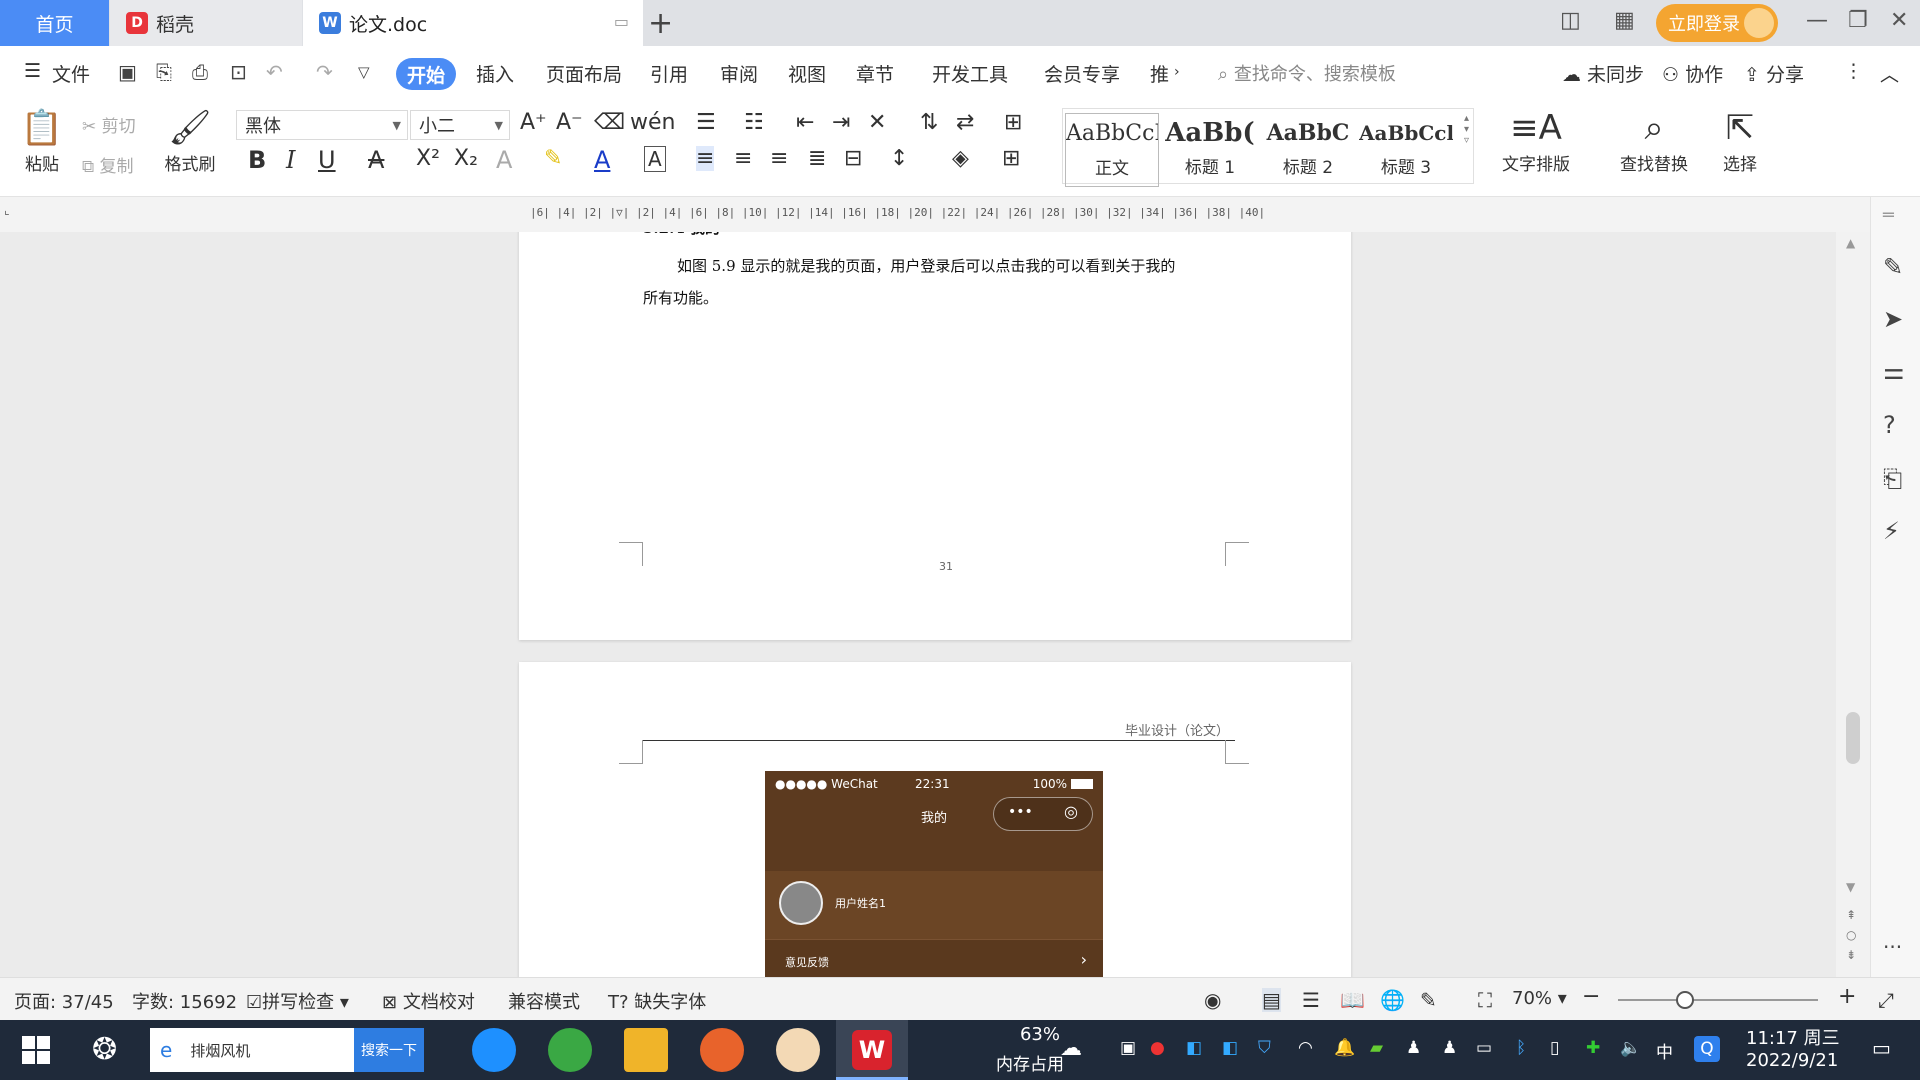  I want to click on select-button: ⇱ 选择, so click(1740, 140).